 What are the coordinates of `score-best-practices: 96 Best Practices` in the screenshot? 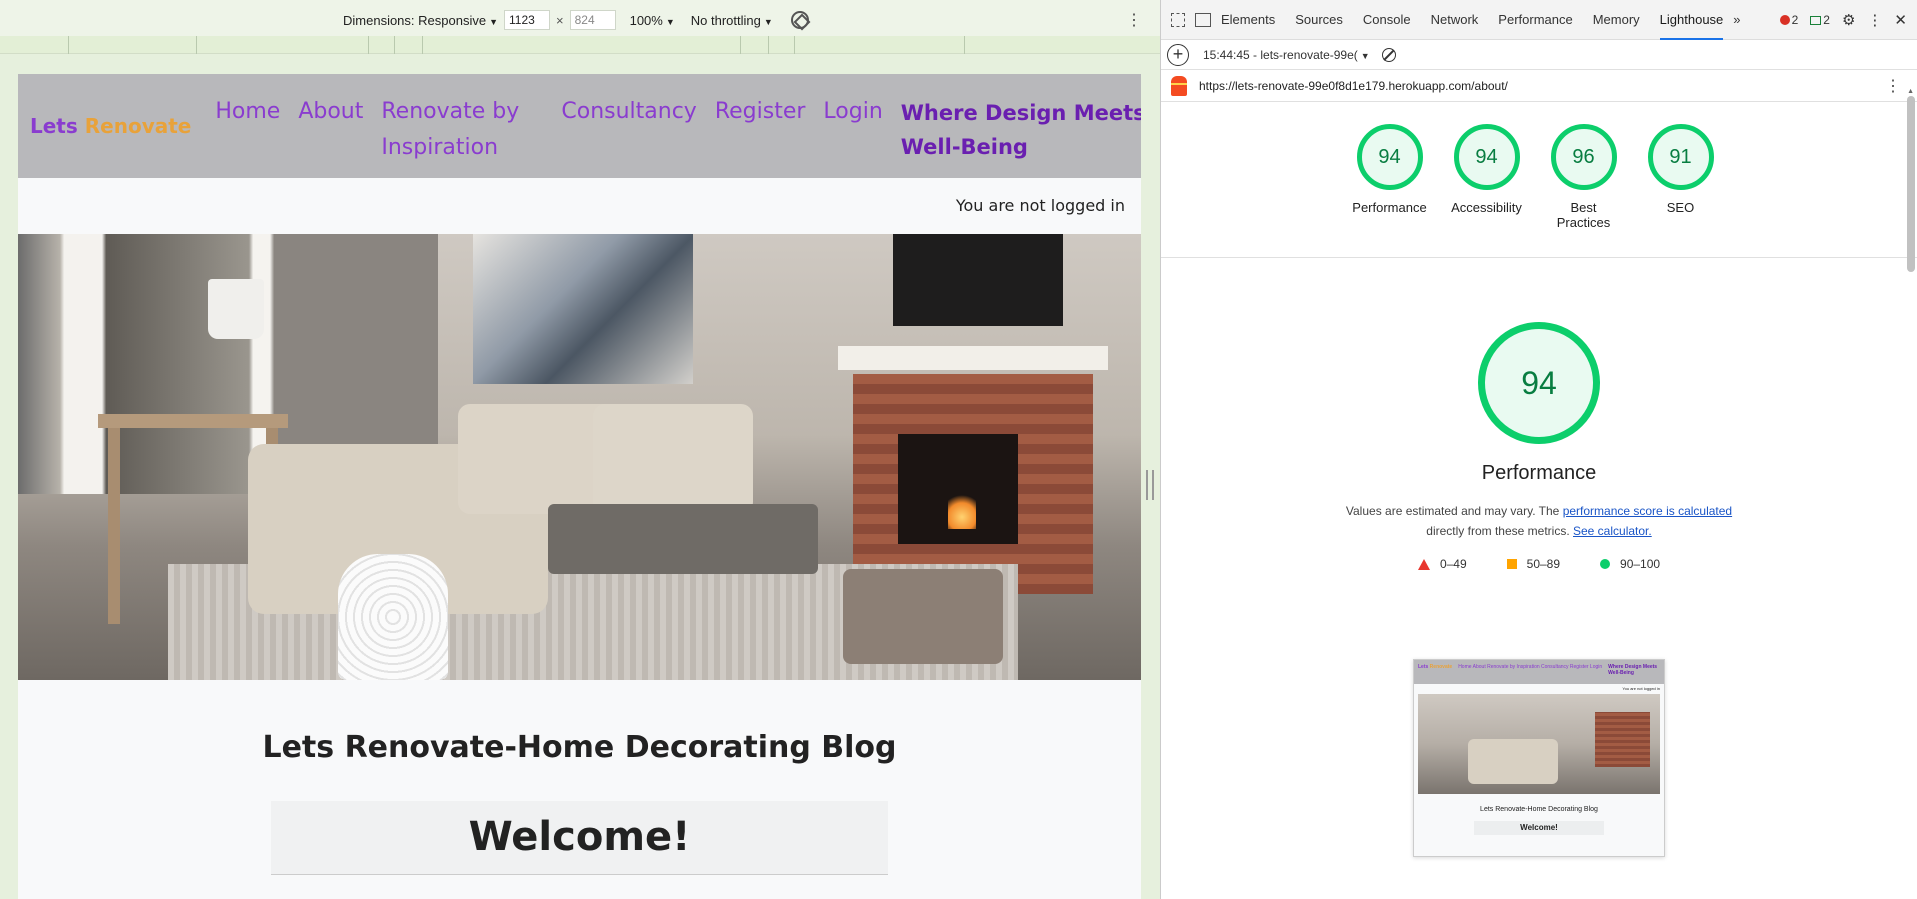 It's located at (1583, 190).